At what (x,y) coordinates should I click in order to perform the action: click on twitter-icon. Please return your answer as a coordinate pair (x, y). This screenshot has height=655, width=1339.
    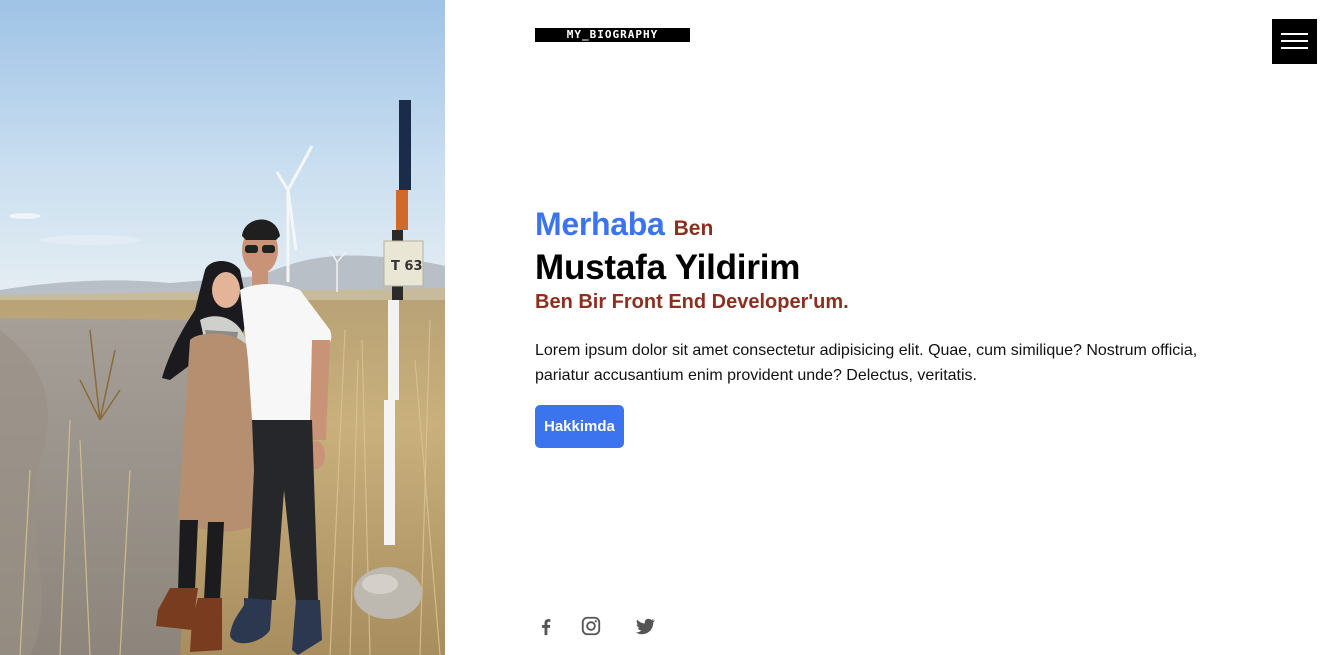
    Looking at the image, I should click on (645, 626).